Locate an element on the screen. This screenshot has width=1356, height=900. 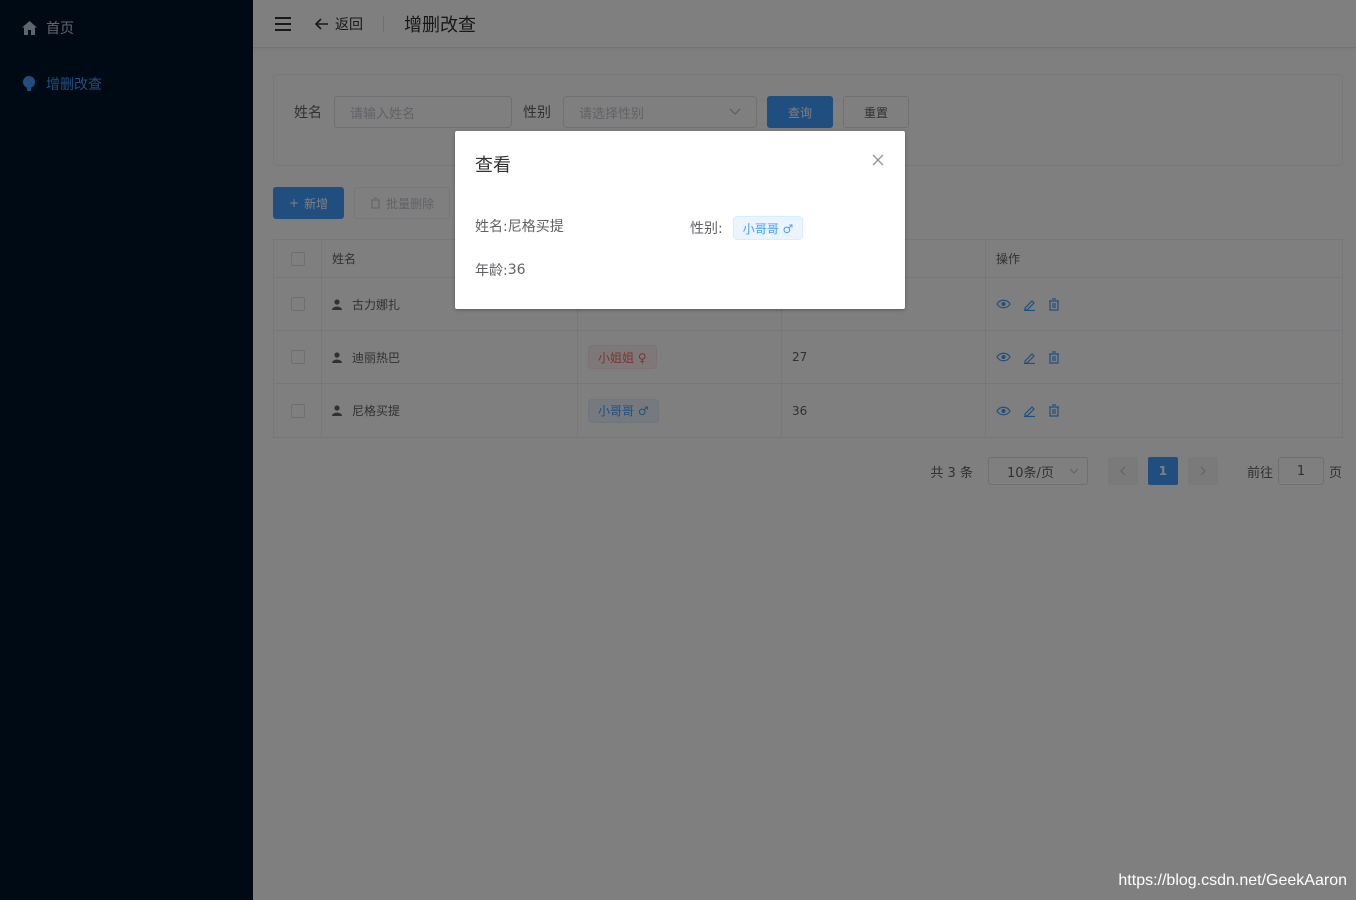
dialog-name-row: 姓名: 尼格买提 is located at coordinates (519, 226).